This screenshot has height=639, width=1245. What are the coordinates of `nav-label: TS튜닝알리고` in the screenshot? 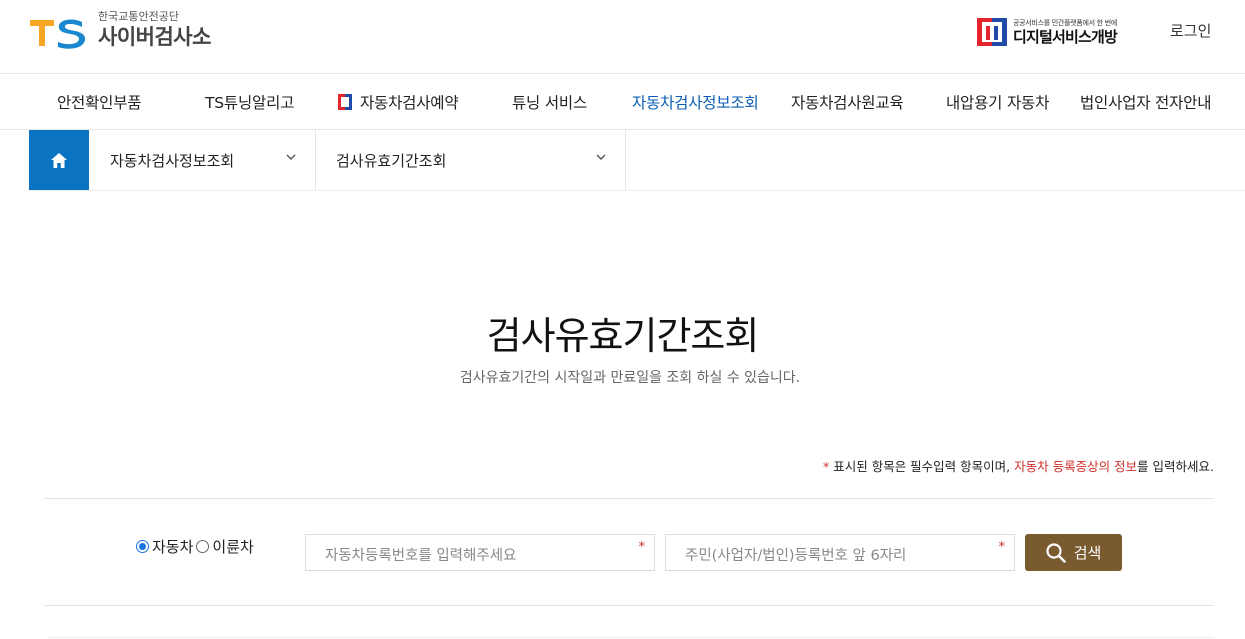 It's located at (250, 103).